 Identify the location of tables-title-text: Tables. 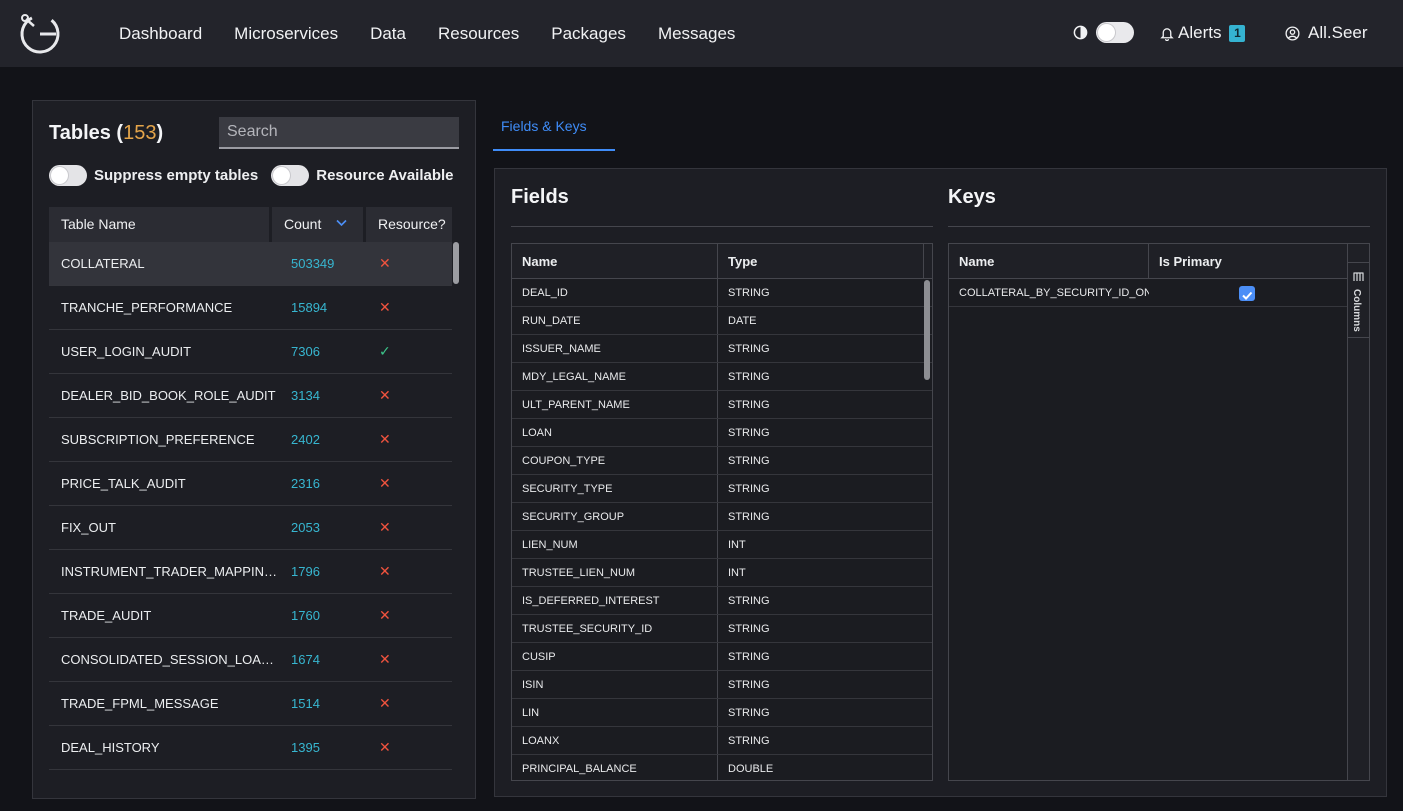
(80, 133).